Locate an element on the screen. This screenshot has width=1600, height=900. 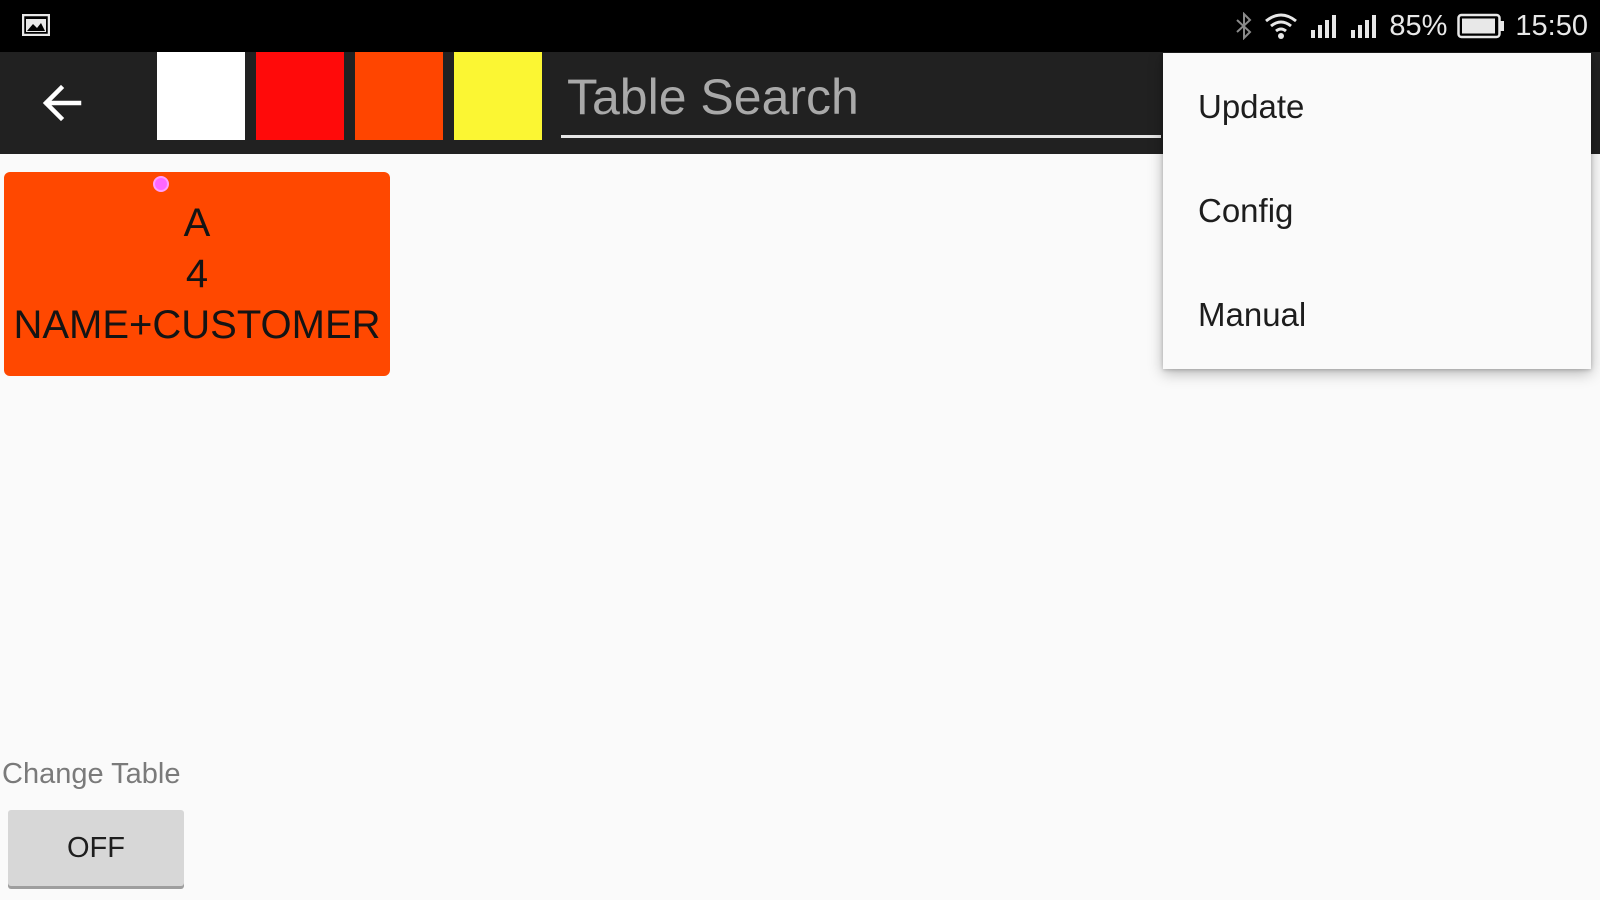
menu-item-config: Config is located at coordinates (1377, 211).